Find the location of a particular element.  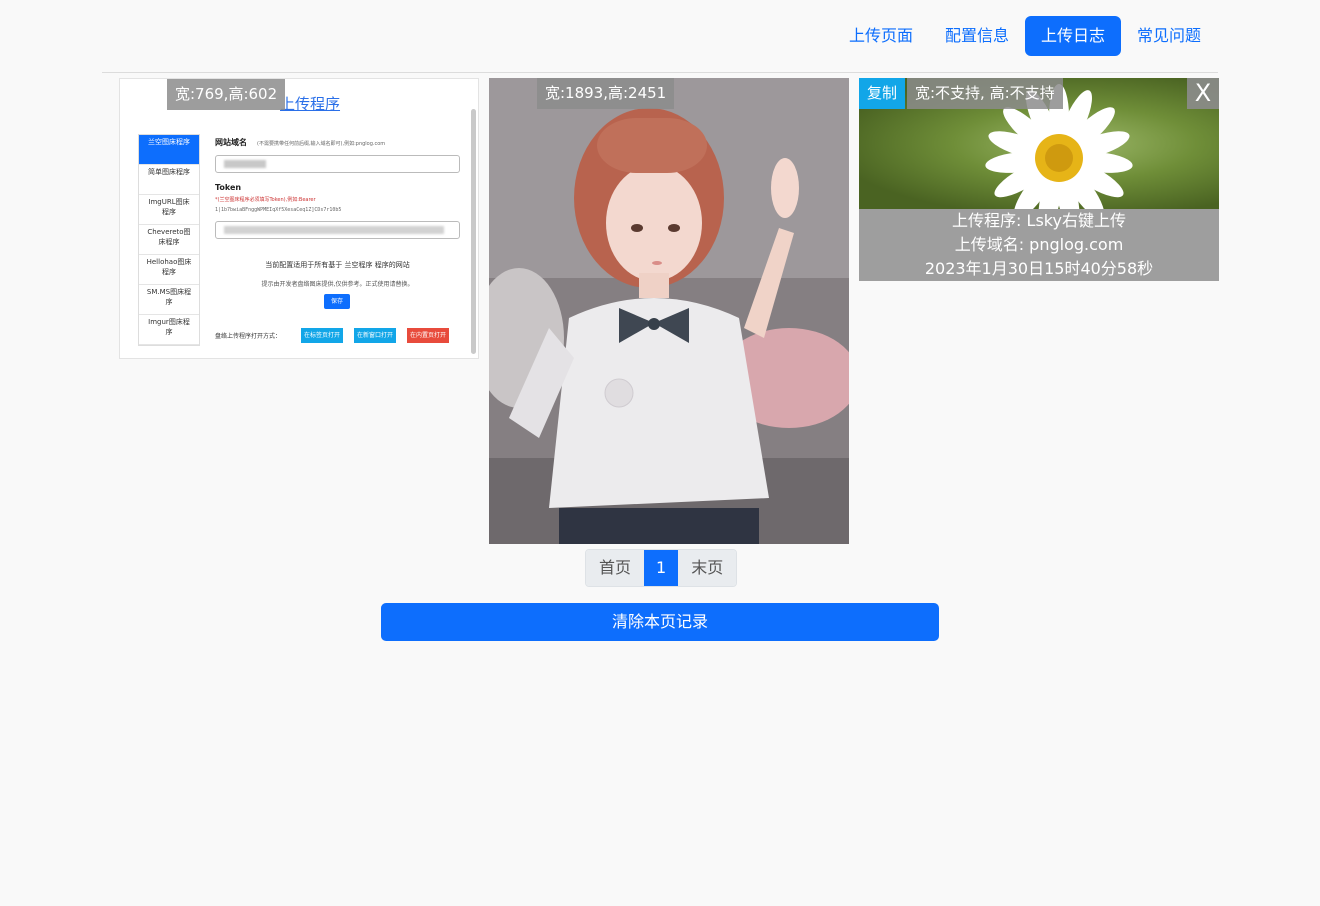

screenshot-open-inline-button: 在内置页打开 is located at coordinates (428, 335).